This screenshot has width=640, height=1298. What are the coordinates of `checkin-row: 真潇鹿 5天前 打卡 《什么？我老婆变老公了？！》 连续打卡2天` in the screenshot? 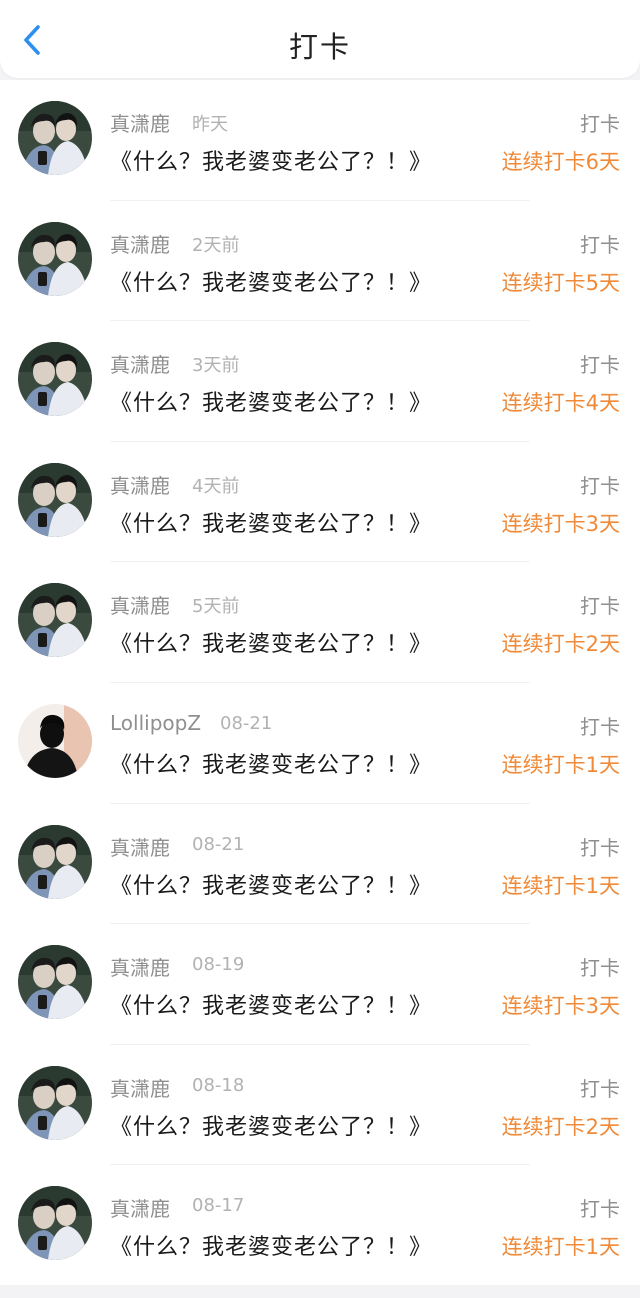 It's located at (320, 622).